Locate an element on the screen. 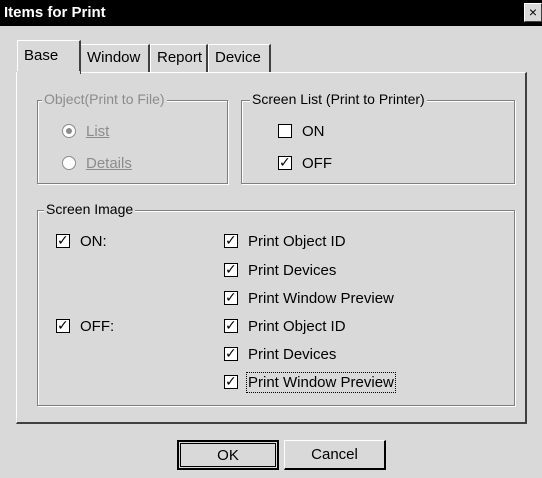 Image resolution: width=542 pixels, height=478 pixels. screen-list-off-checkbox: ✓ is located at coordinates (285, 162).